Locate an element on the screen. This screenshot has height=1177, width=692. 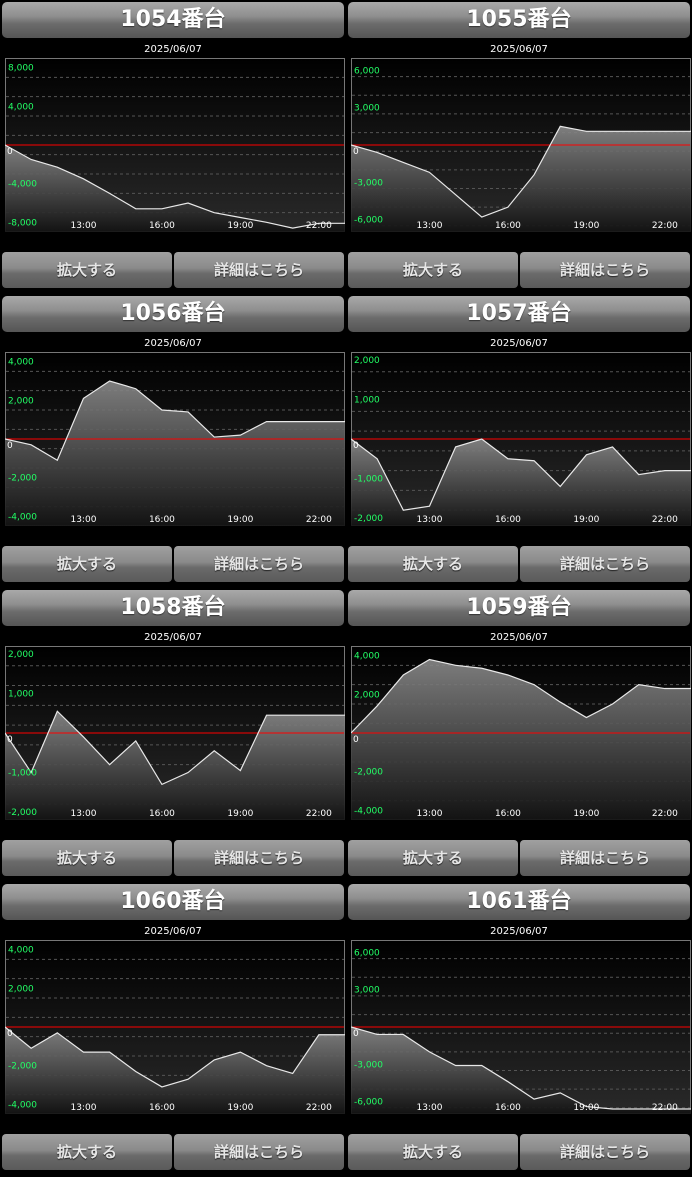
machine-title: 1059番台 is located at coordinates (519, 608).